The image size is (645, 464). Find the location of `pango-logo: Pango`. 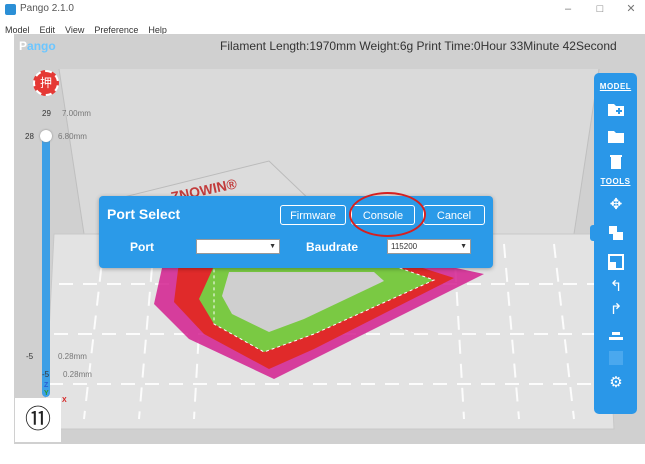

pango-logo: Pango is located at coordinates (37, 46).